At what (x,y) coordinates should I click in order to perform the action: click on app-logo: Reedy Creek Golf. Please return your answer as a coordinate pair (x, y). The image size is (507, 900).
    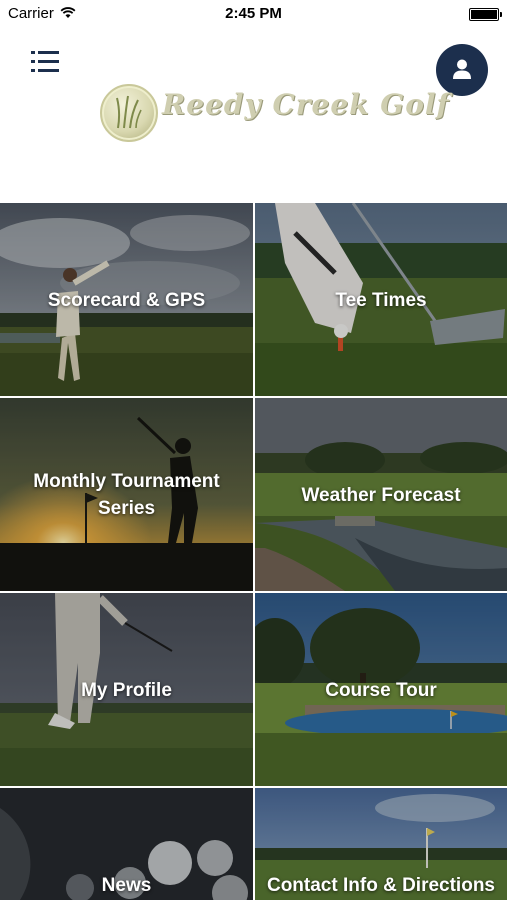
    Looking at the image, I should click on (274, 113).